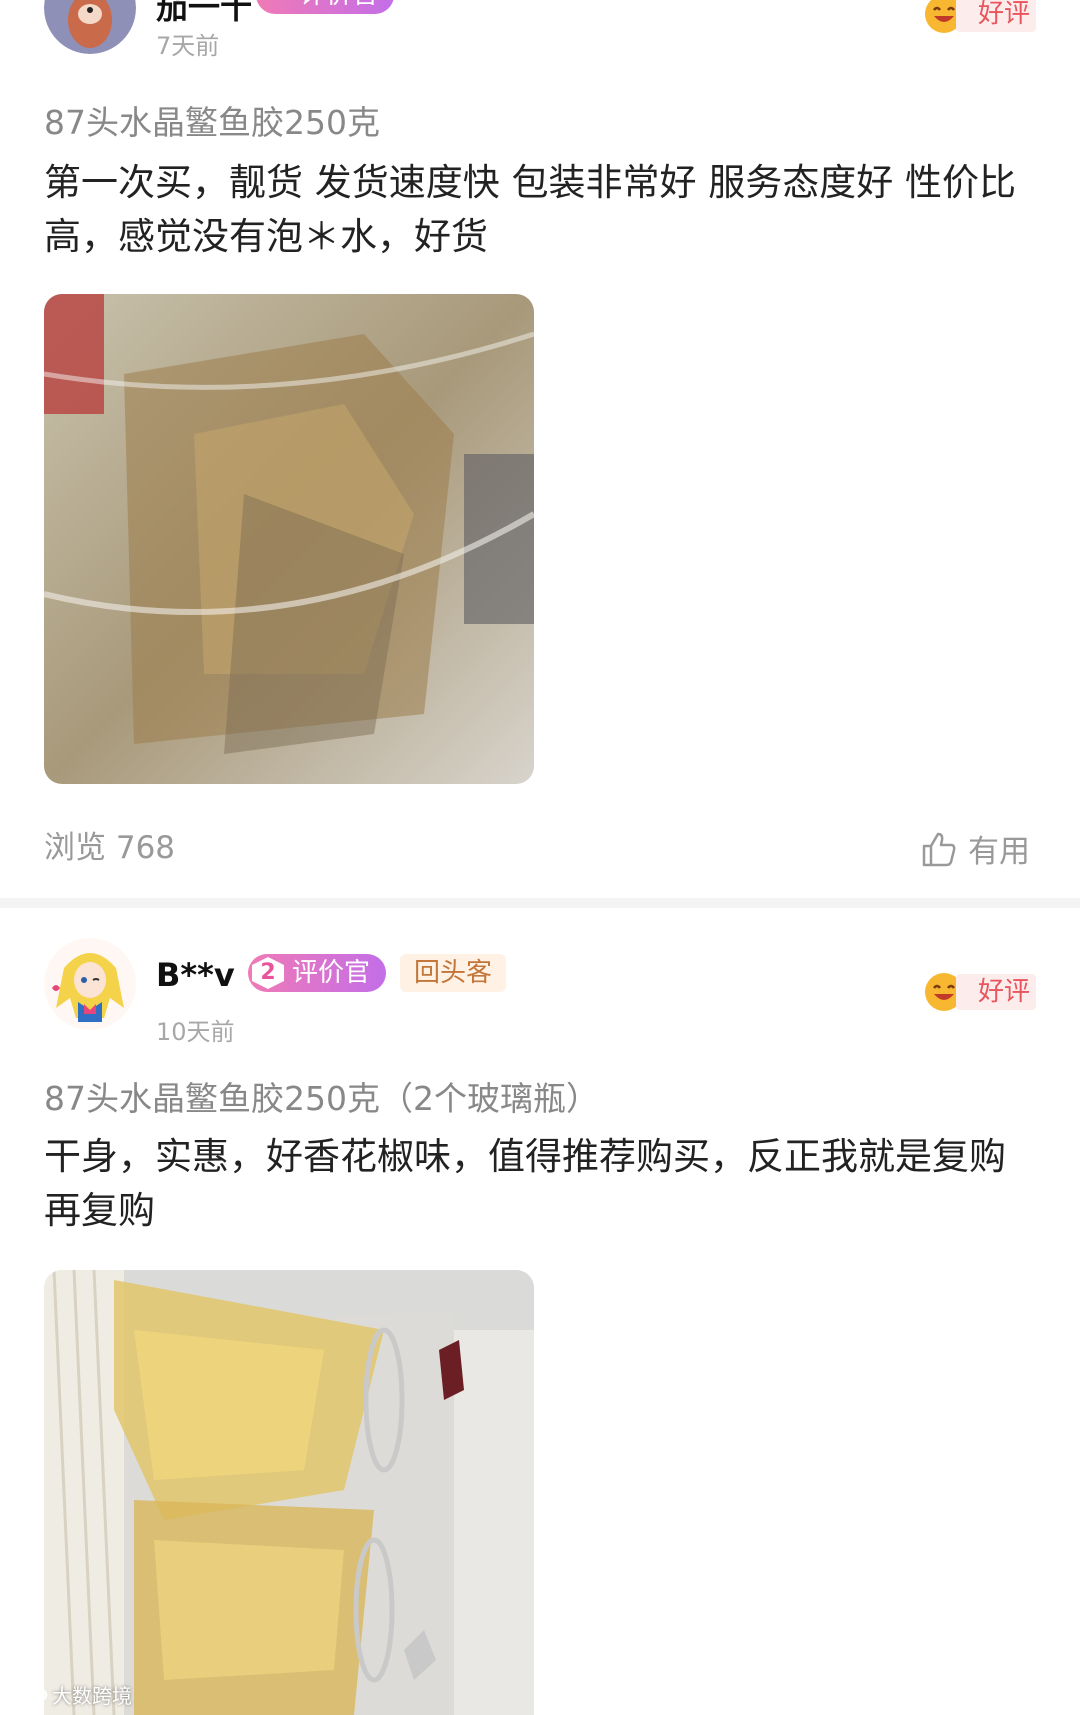  I want to click on review-time: 7天前, so click(188, 46).